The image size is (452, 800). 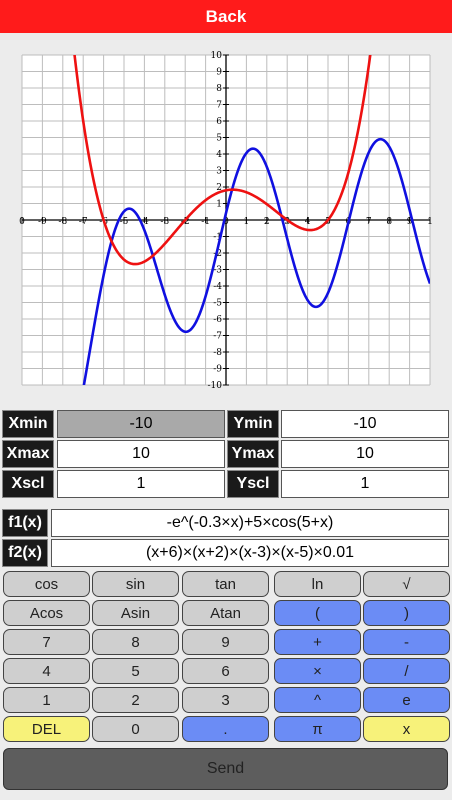 I want to click on key-atan: Atan, so click(x=225, y=613).